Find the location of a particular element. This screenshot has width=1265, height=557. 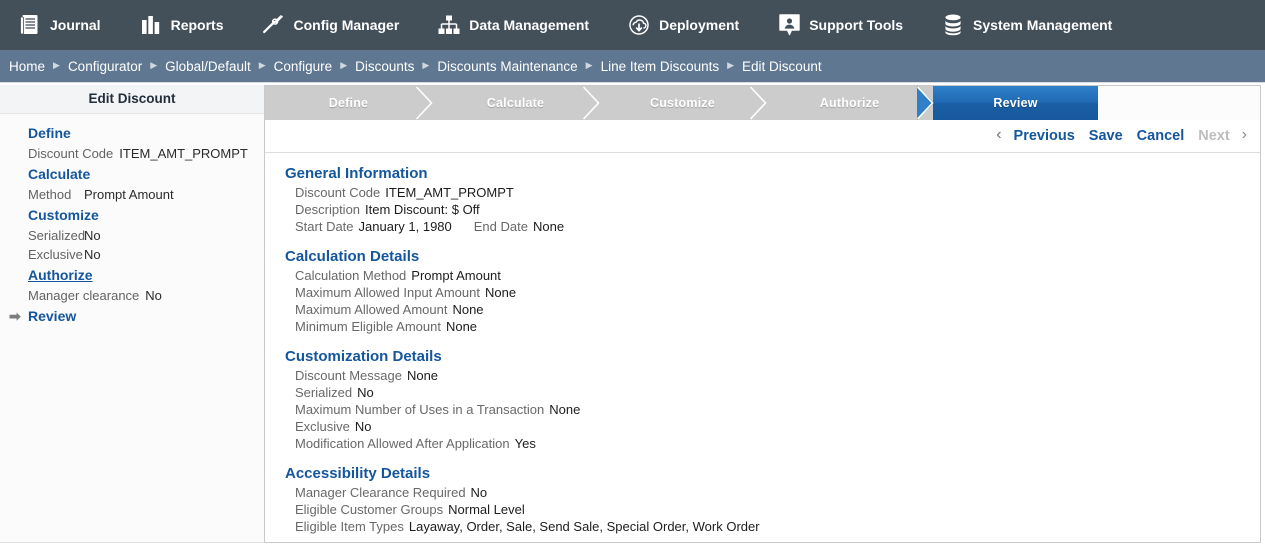

review-row-label: Eligible Customer Groups is located at coordinates (369, 509).